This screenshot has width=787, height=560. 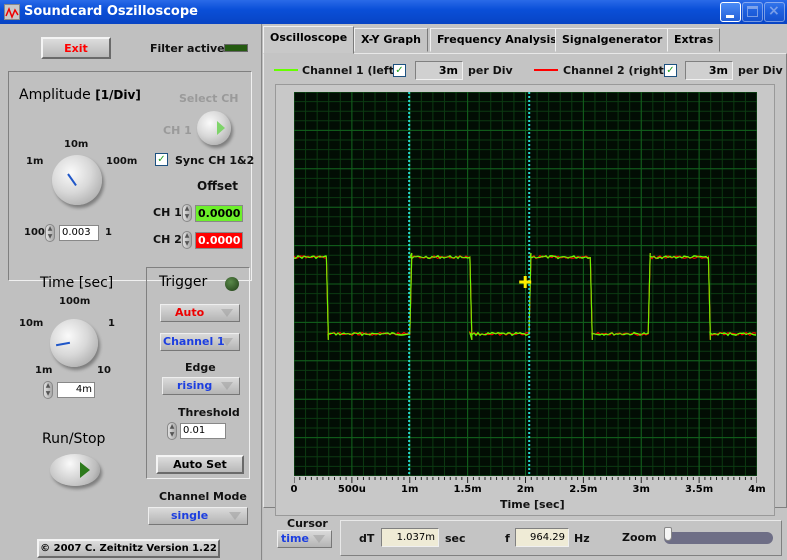 I want to click on f-unit: Hz, so click(x=582, y=538).